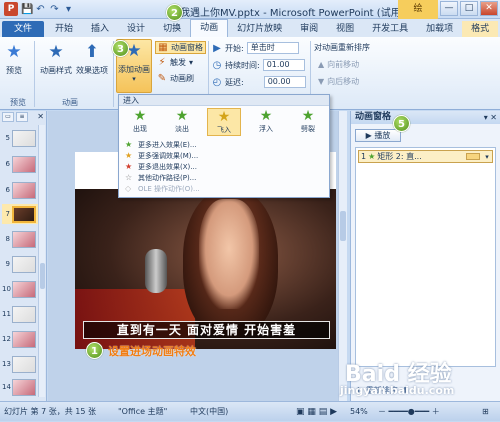 The height and width of the screenshot is (422, 500). Describe the element at coordinates (92, 58) in the screenshot. I see `effect-options-button: ⬆ 效果选项` at that location.